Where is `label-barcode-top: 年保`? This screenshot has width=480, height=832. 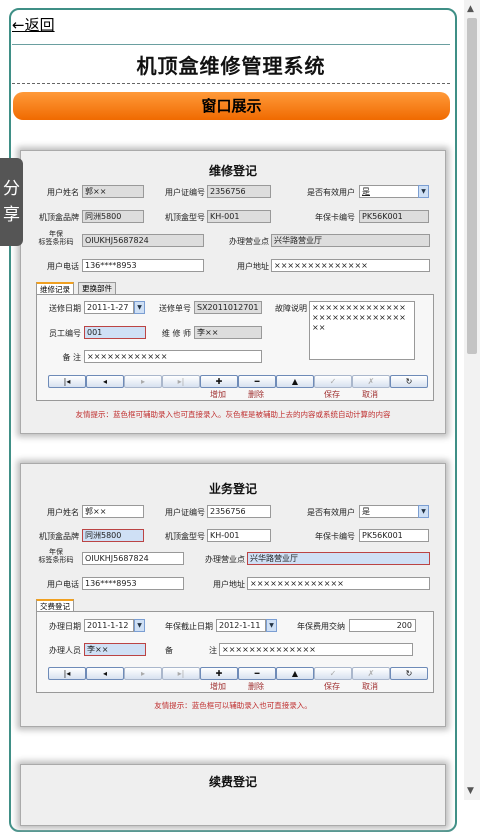 label-barcode-top: 年保 is located at coordinates (56, 552).